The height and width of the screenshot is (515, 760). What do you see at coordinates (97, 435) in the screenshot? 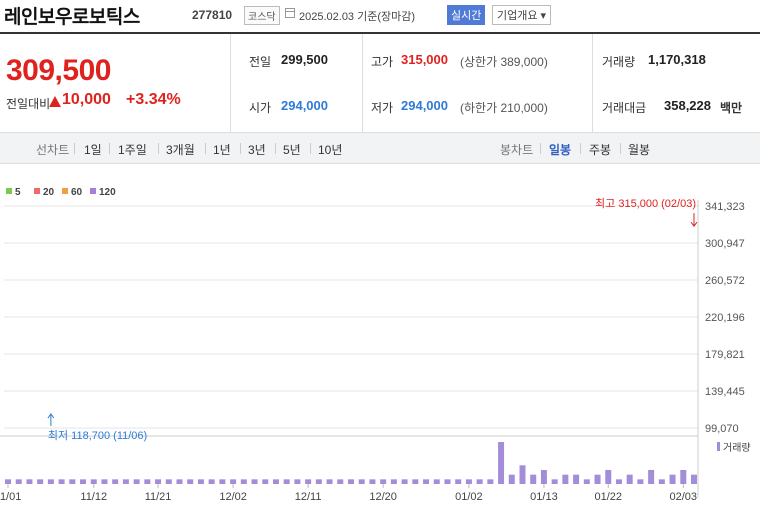
I see `min-annotation: 최저 118,700 (11/06)` at bounding box center [97, 435].